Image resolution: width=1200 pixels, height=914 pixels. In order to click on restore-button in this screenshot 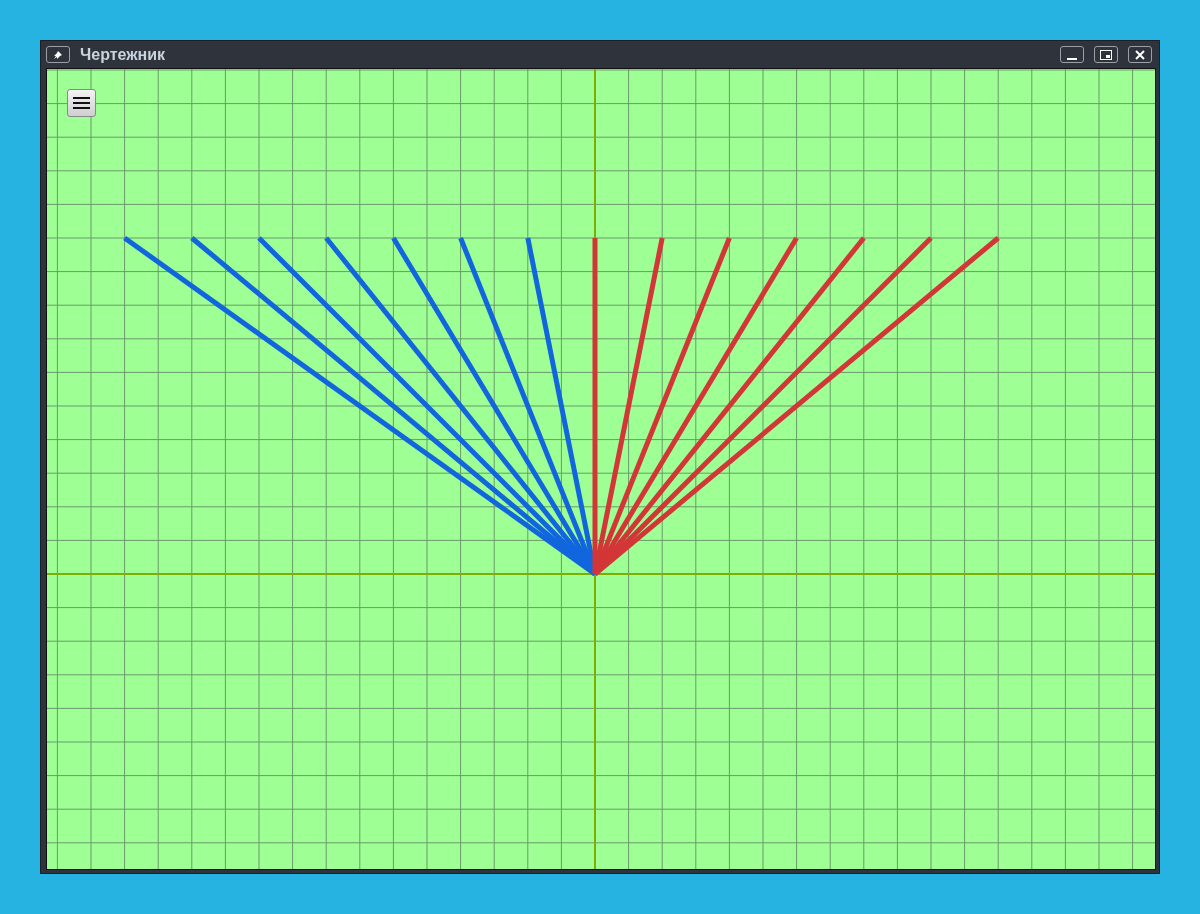, I will do `click(1106, 54)`.